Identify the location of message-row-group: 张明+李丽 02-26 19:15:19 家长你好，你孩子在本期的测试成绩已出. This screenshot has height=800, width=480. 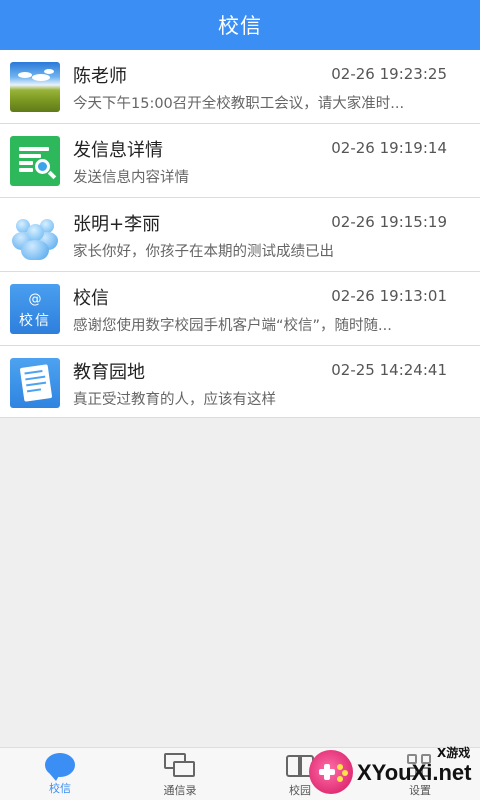
(240, 235).